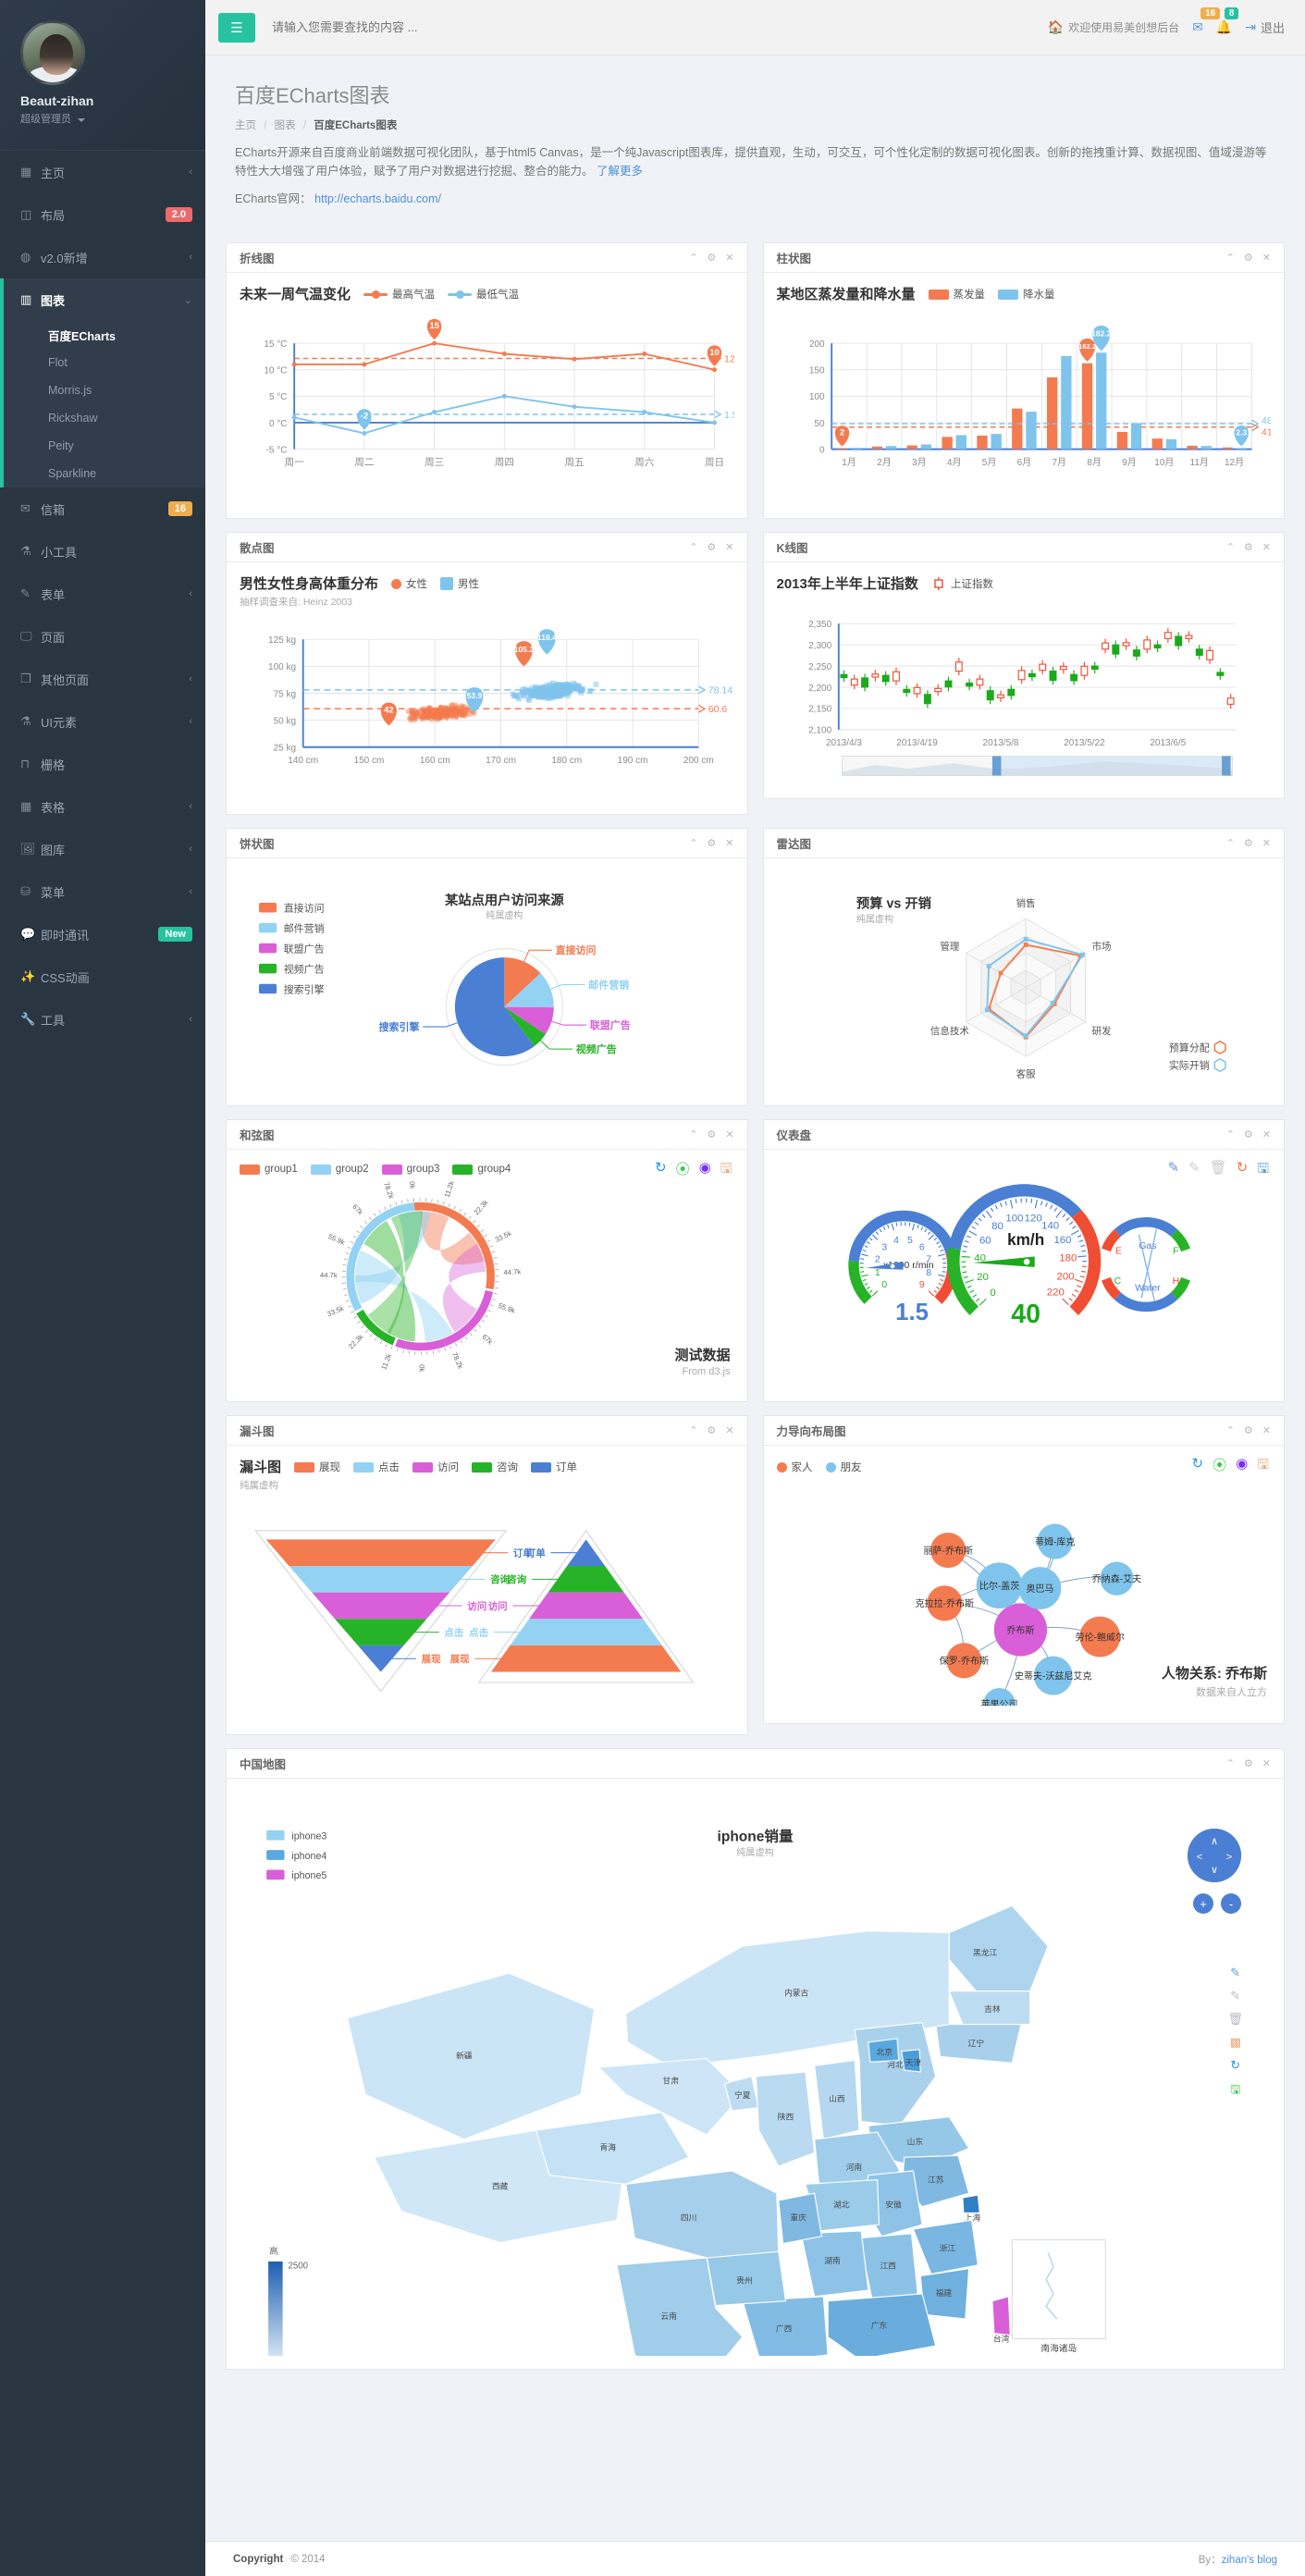  I want to click on legend-item: 降水量, so click(1026, 294).